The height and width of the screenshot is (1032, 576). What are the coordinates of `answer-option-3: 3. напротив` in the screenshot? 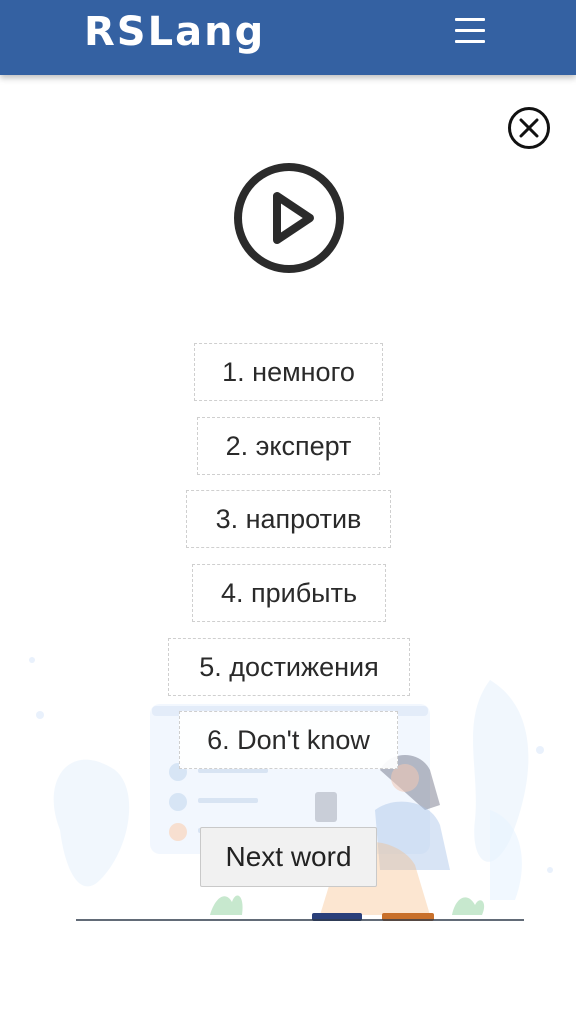 It's located at (288, 519).